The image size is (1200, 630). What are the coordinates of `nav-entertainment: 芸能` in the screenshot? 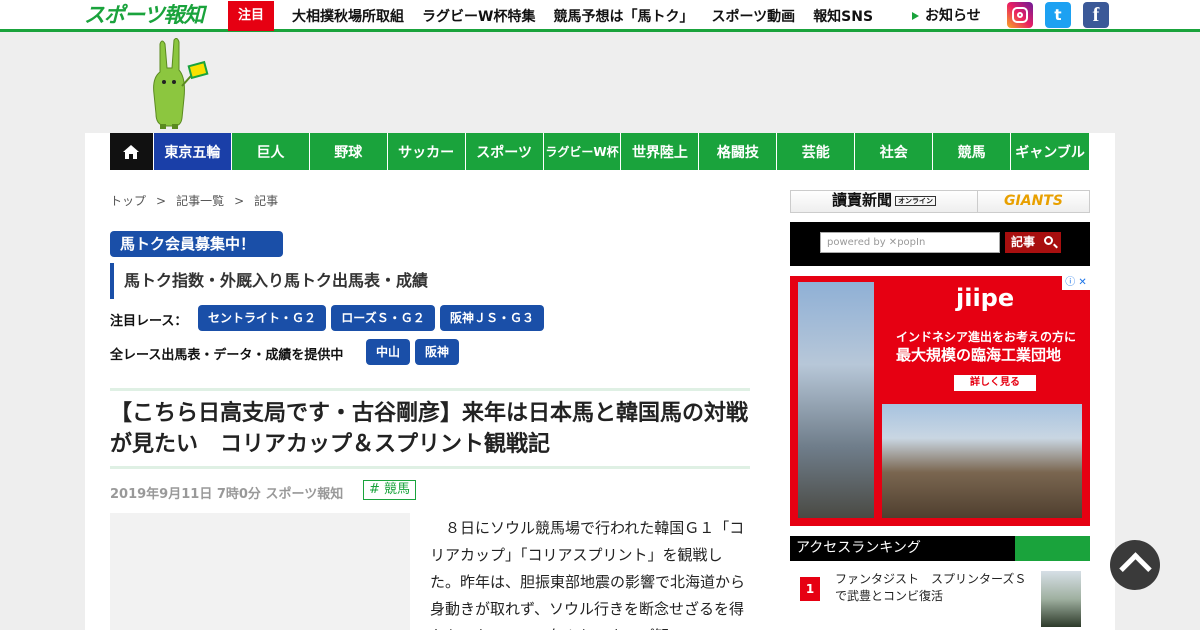 It's located at (816, 151).